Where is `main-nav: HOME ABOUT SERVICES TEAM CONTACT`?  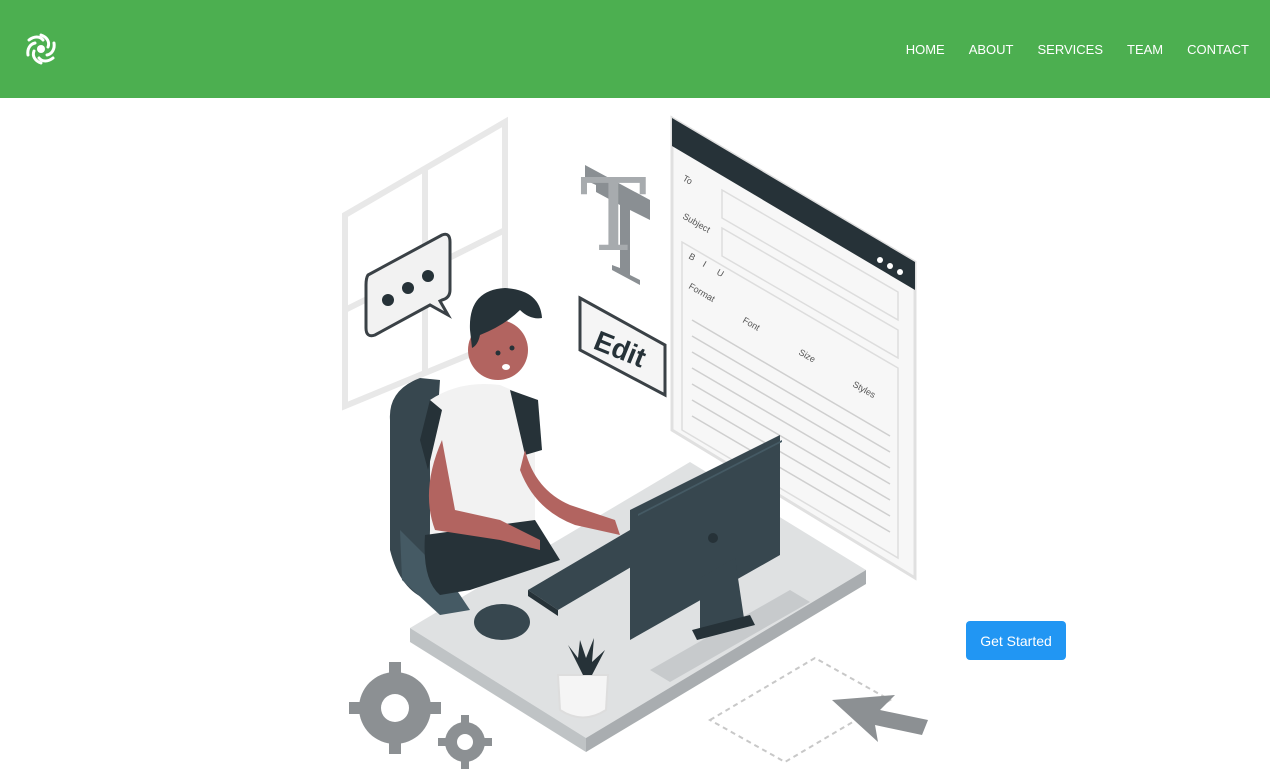
main-nav: HOME ABOUT SERVICES TEAM CONTACT is located at coordinates (1077, 49).